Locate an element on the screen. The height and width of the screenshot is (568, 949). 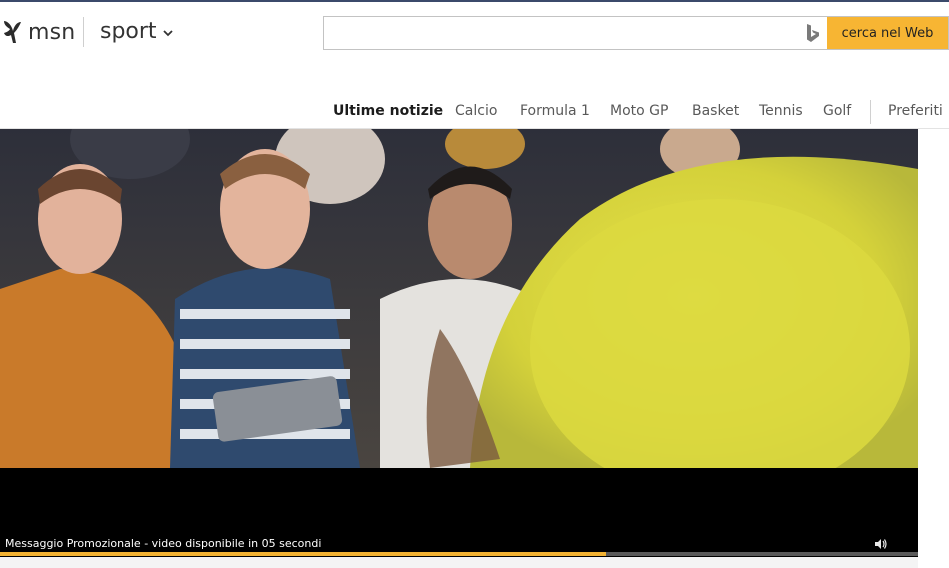
video-progress-bar is located at coordinates (459, 554).